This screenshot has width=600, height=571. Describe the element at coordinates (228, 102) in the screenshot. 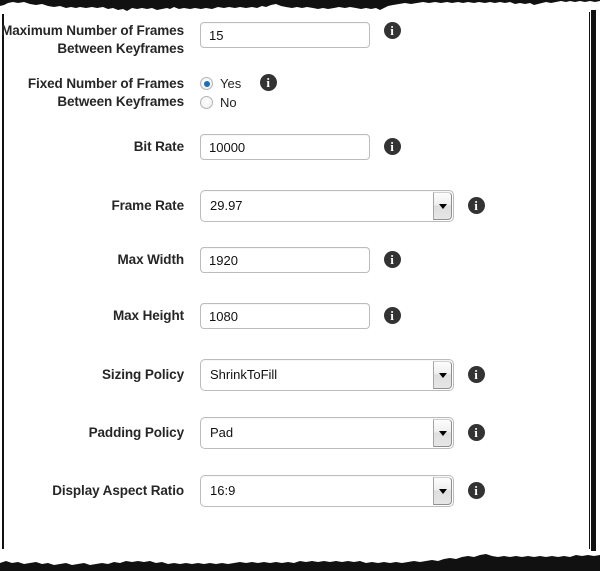

I see `radio-no-label: No` at that location.